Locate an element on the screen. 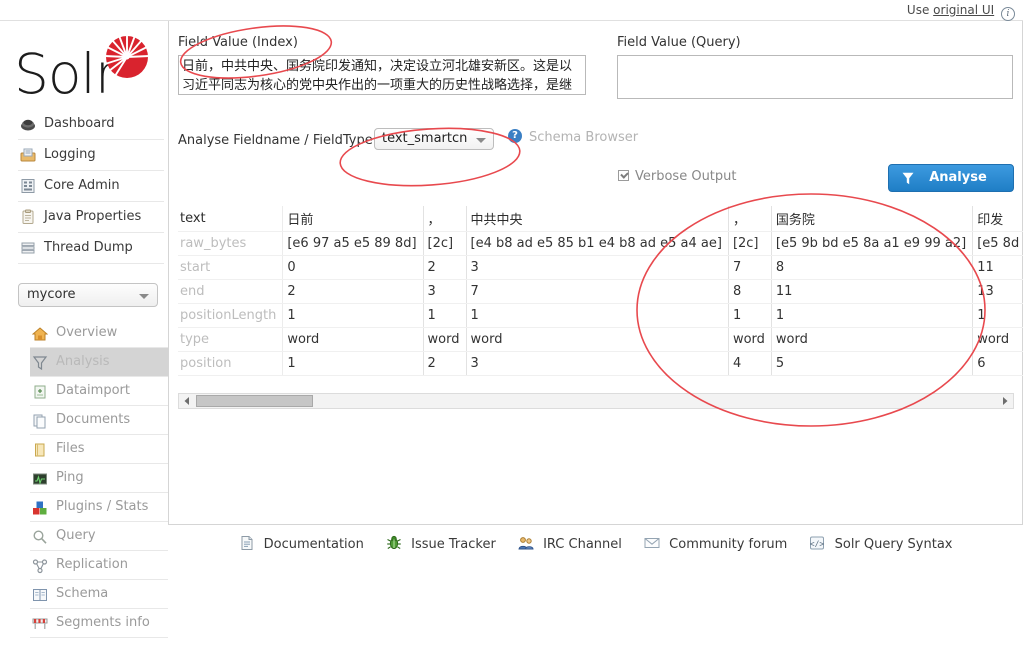  sidebar-item-dashboard: Dashboard is located at coordinates (91, 124).